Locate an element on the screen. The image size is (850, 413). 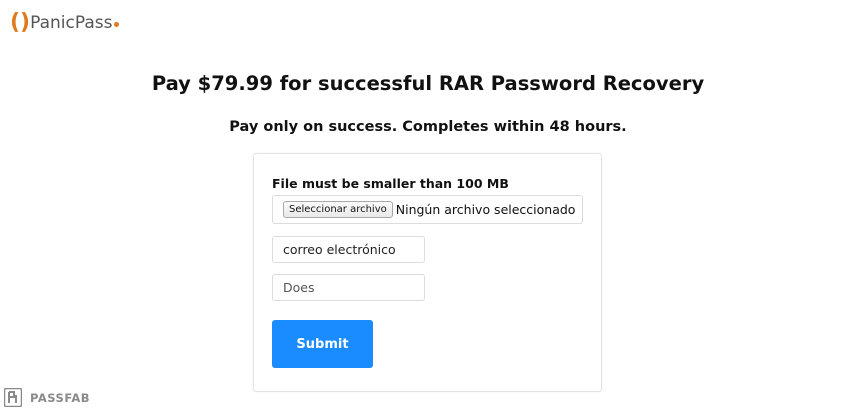
email-field: correo electrónico is located at coordinates (348, 249).